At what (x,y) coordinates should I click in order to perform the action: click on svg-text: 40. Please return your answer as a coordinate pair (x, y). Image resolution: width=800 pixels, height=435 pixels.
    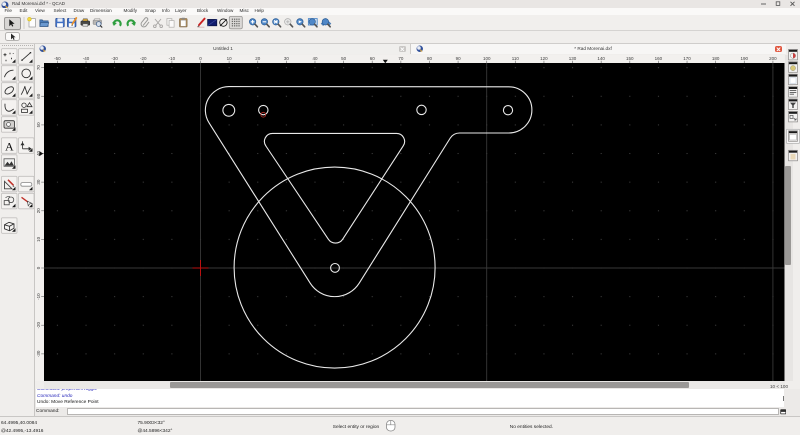
    Looking at the image, I should click on (315, 58).